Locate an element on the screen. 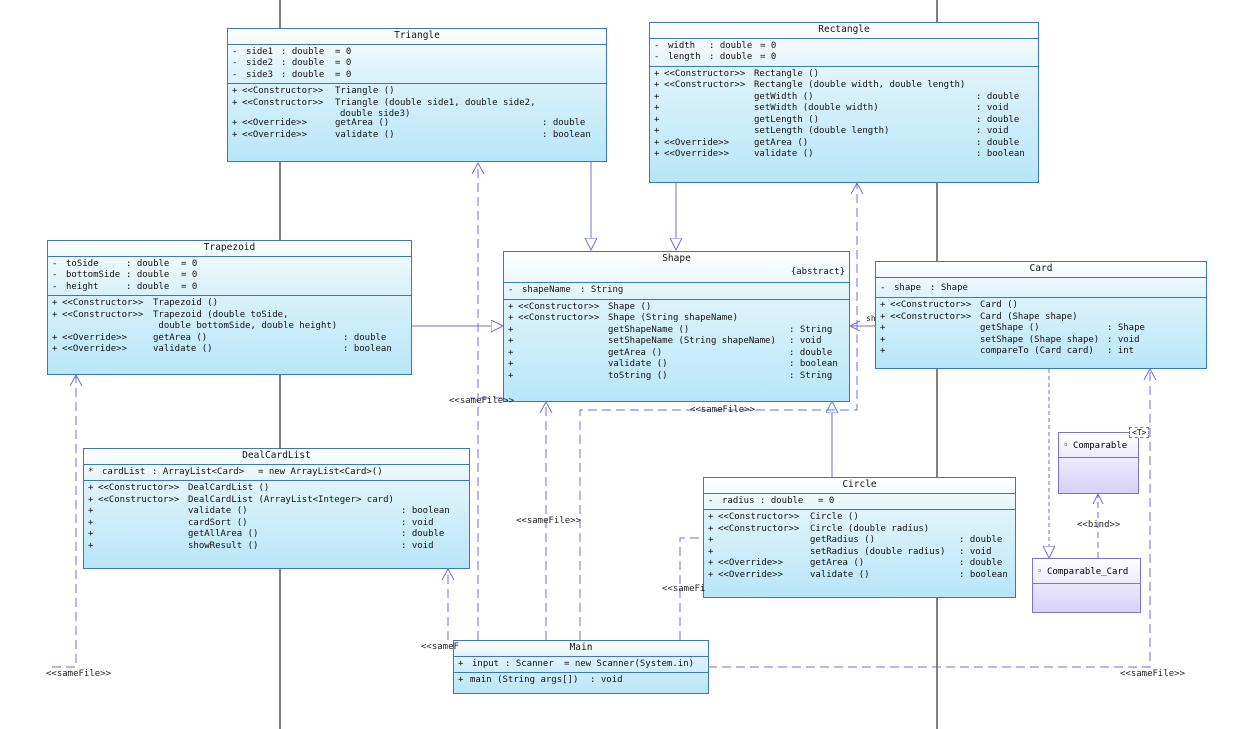 The height and width of the screenshot is (729, 1254). attribute-row: - toSide: double = 0 is located at coordinates (125, 263).